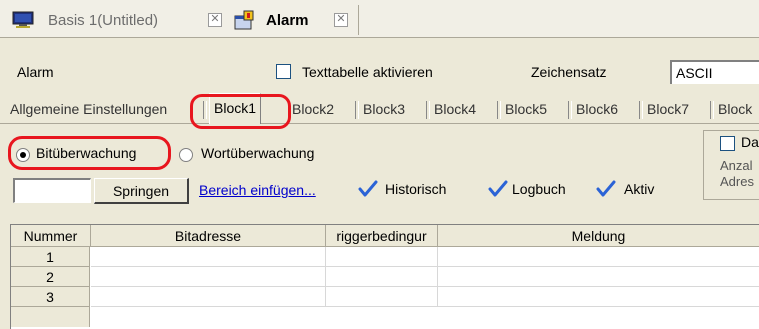 Image resolution: width=759 pixels, height=329 pixels. What do you see at coordinates (668, 109) in the screenshot?
I see `tab-block7: Block7` at bounding box center [668, 109].